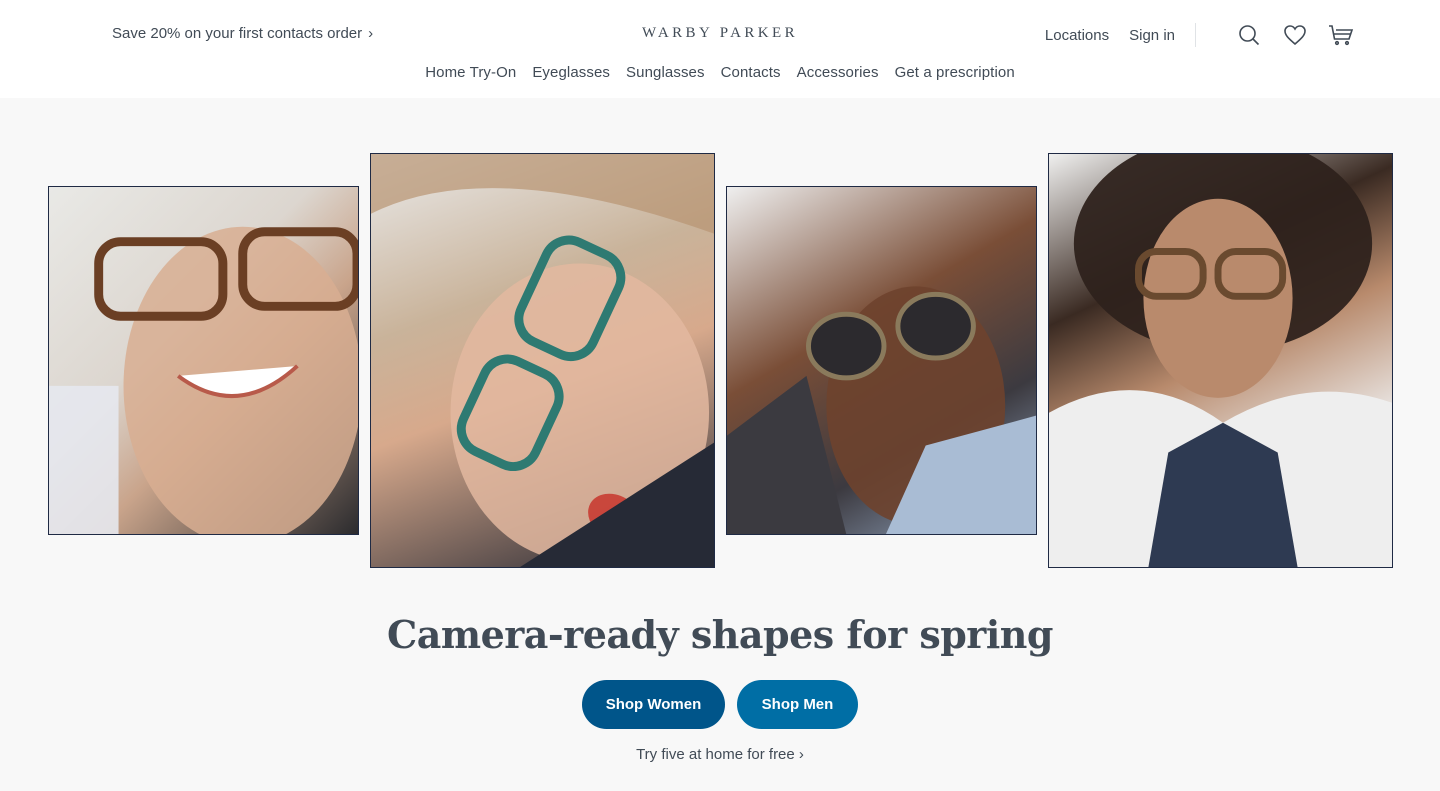 The image size is (1440, 791). Describe the element at coordinates (715, 754) in the screenshot. I see `try-at-home-text: Try five at home for free` at that location.